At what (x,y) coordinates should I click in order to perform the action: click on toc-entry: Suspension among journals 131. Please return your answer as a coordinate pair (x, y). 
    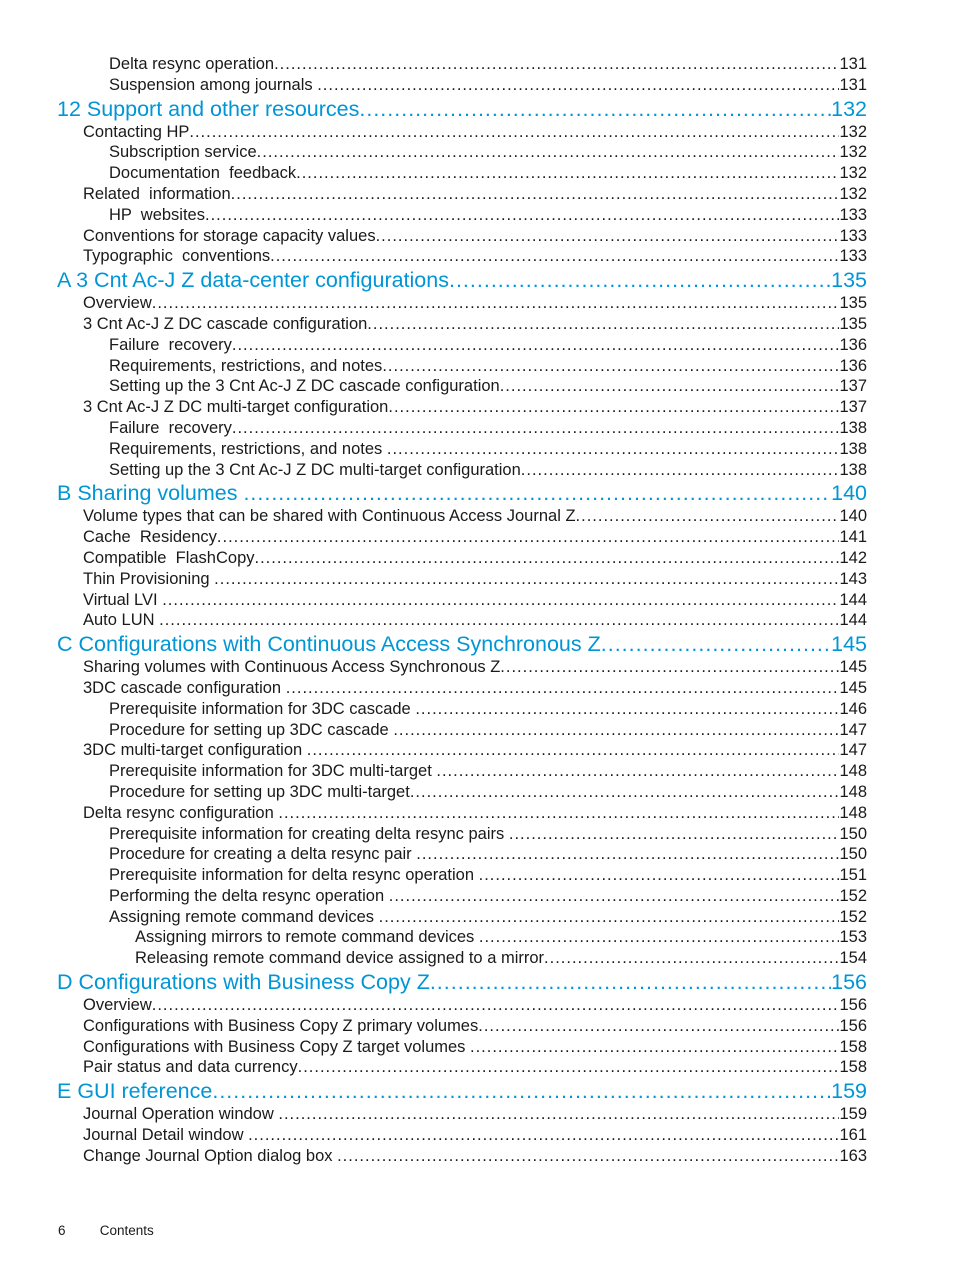
    Looking at the image, I should click on (477, 85).